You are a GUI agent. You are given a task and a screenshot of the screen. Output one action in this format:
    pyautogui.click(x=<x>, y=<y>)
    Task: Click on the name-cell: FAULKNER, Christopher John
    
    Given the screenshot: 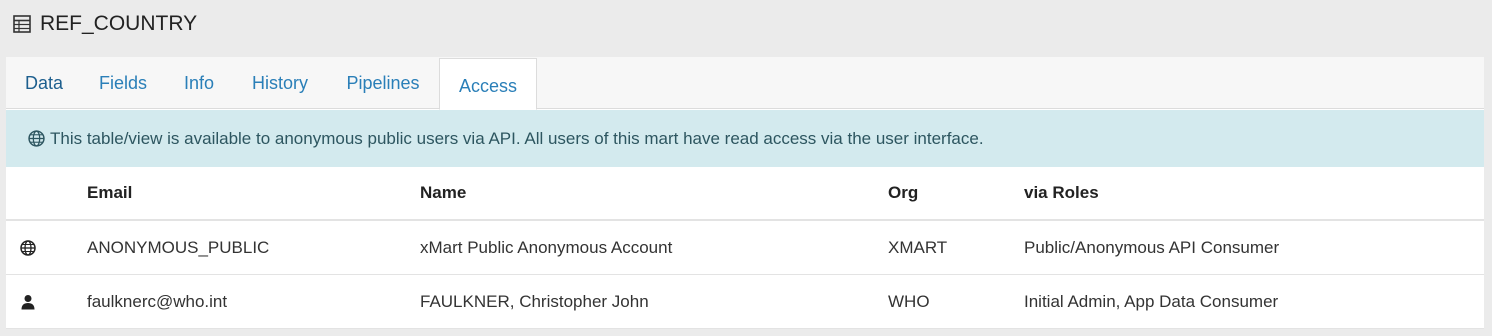 What is the action you would take?
    pyautogui.click(x=534, y=301)
    